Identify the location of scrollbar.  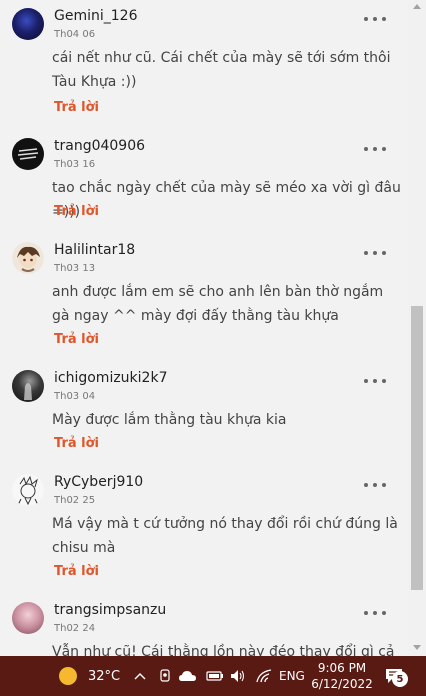
(417, 328).